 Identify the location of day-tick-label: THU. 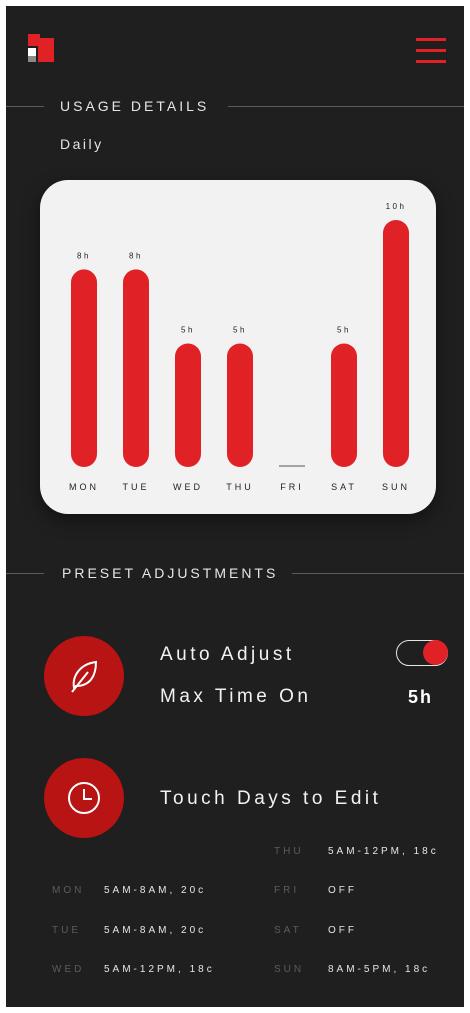
(240, 487).